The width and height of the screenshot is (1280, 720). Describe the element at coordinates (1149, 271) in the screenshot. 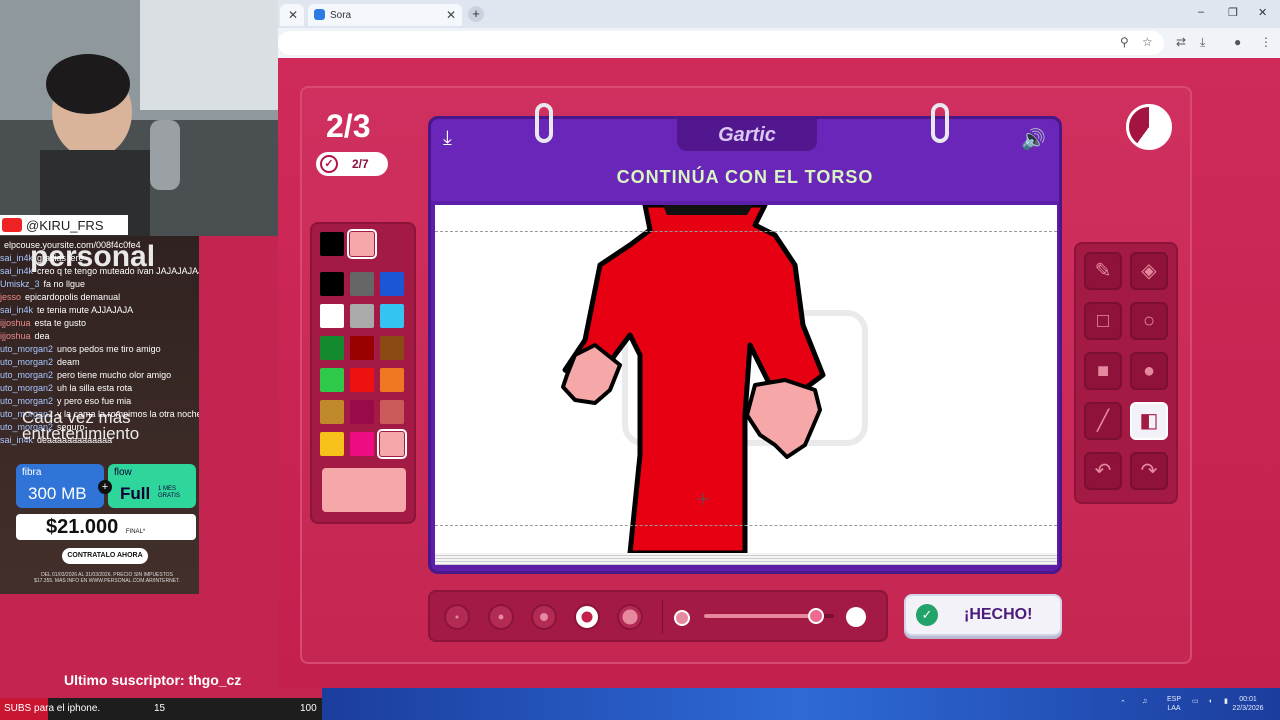

I see `eraser-icon: ◈` at that location.